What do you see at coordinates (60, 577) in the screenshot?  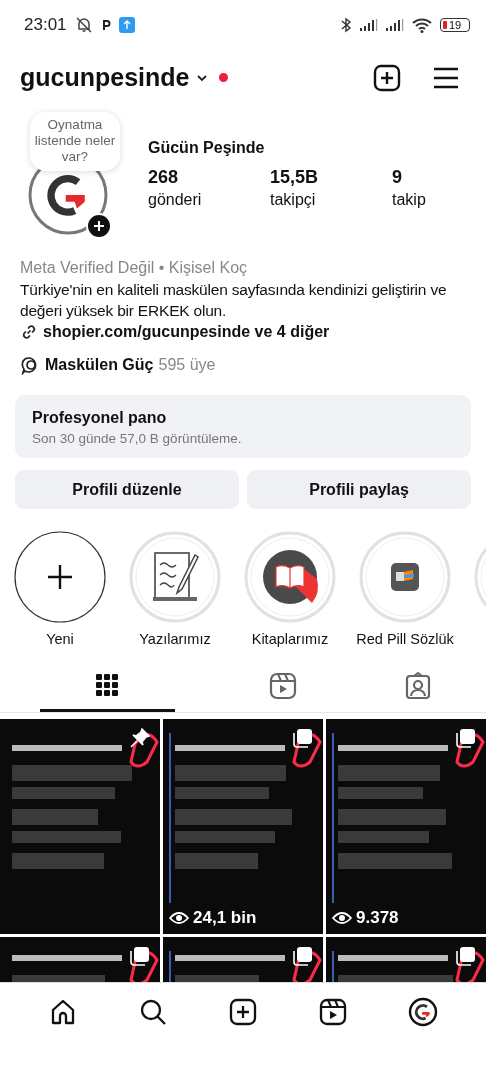 I see `new-highlight-button` at bounding box center [60, 577].